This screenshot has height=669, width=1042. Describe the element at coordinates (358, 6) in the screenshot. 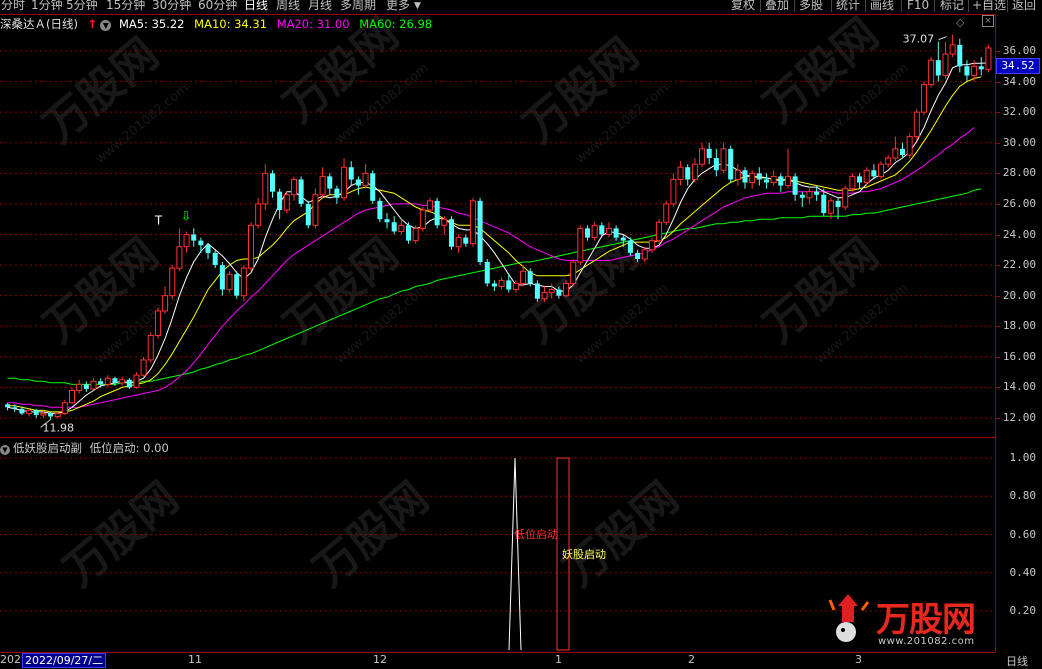

I see `tab-multi-period: 多周期` at that location.